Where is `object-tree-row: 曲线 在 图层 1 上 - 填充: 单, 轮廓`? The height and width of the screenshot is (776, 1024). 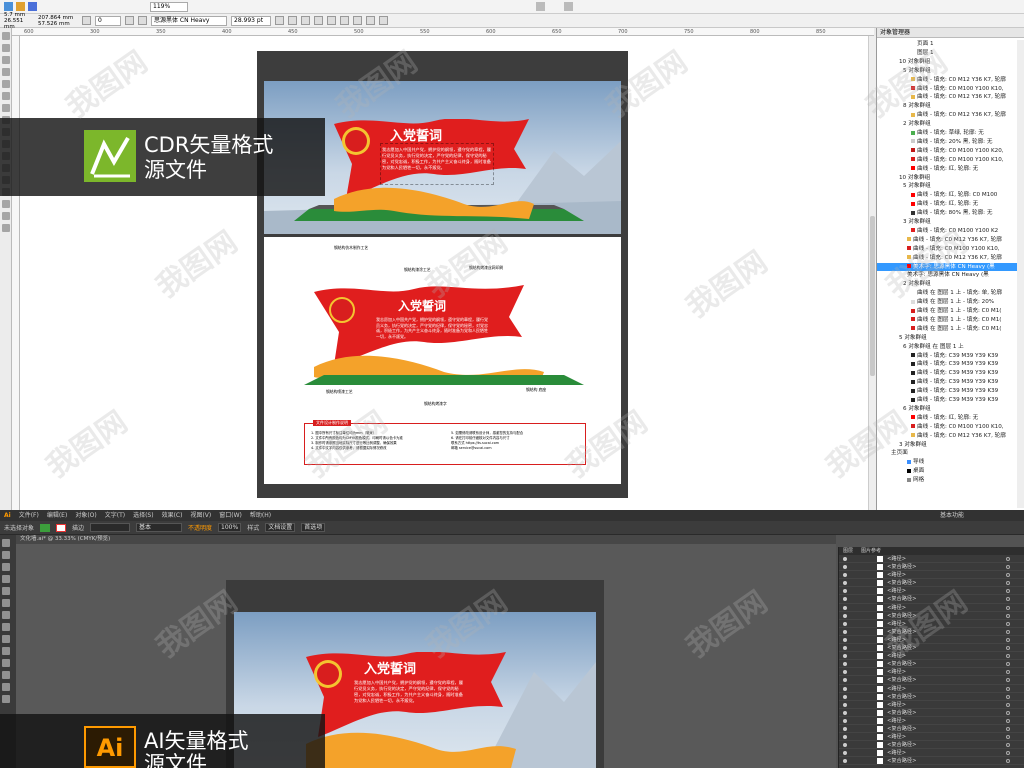 object-tree-row: 曲线 在 图层 1 上 - 填充: 单, 轮廓 is located at coordinates (947, 293).